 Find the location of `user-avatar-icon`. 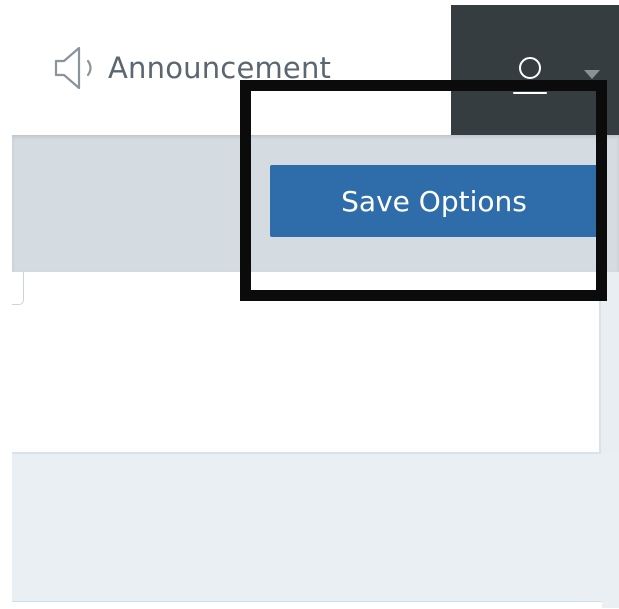

user-avatar-icon is located at coordinates (530, 78).